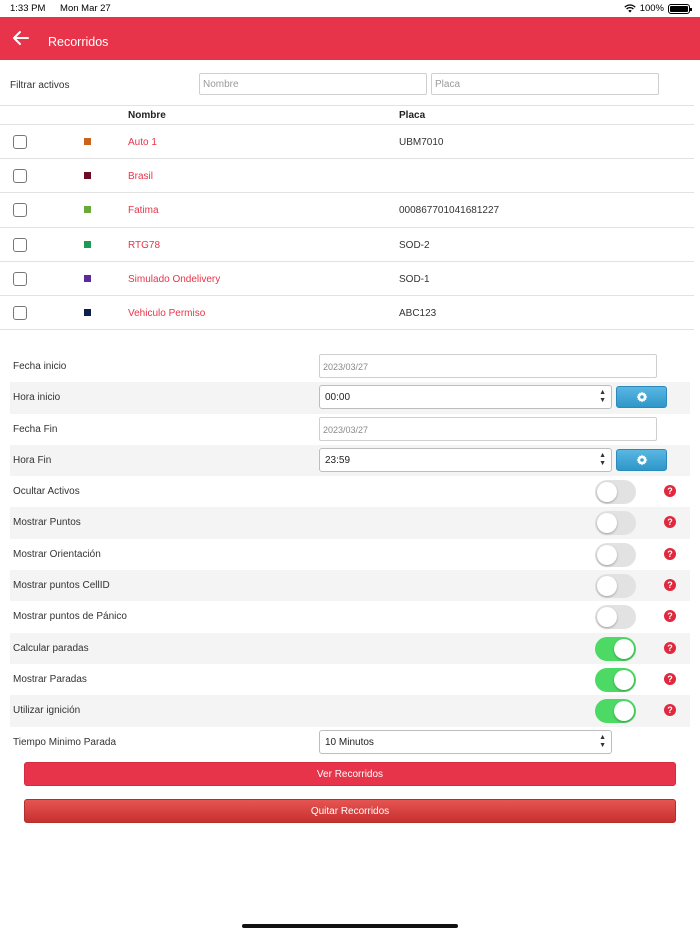  Describe the element at coordinates (615, 586) in the screenshot. I see `mostrar-cellid-toggle` at that location.